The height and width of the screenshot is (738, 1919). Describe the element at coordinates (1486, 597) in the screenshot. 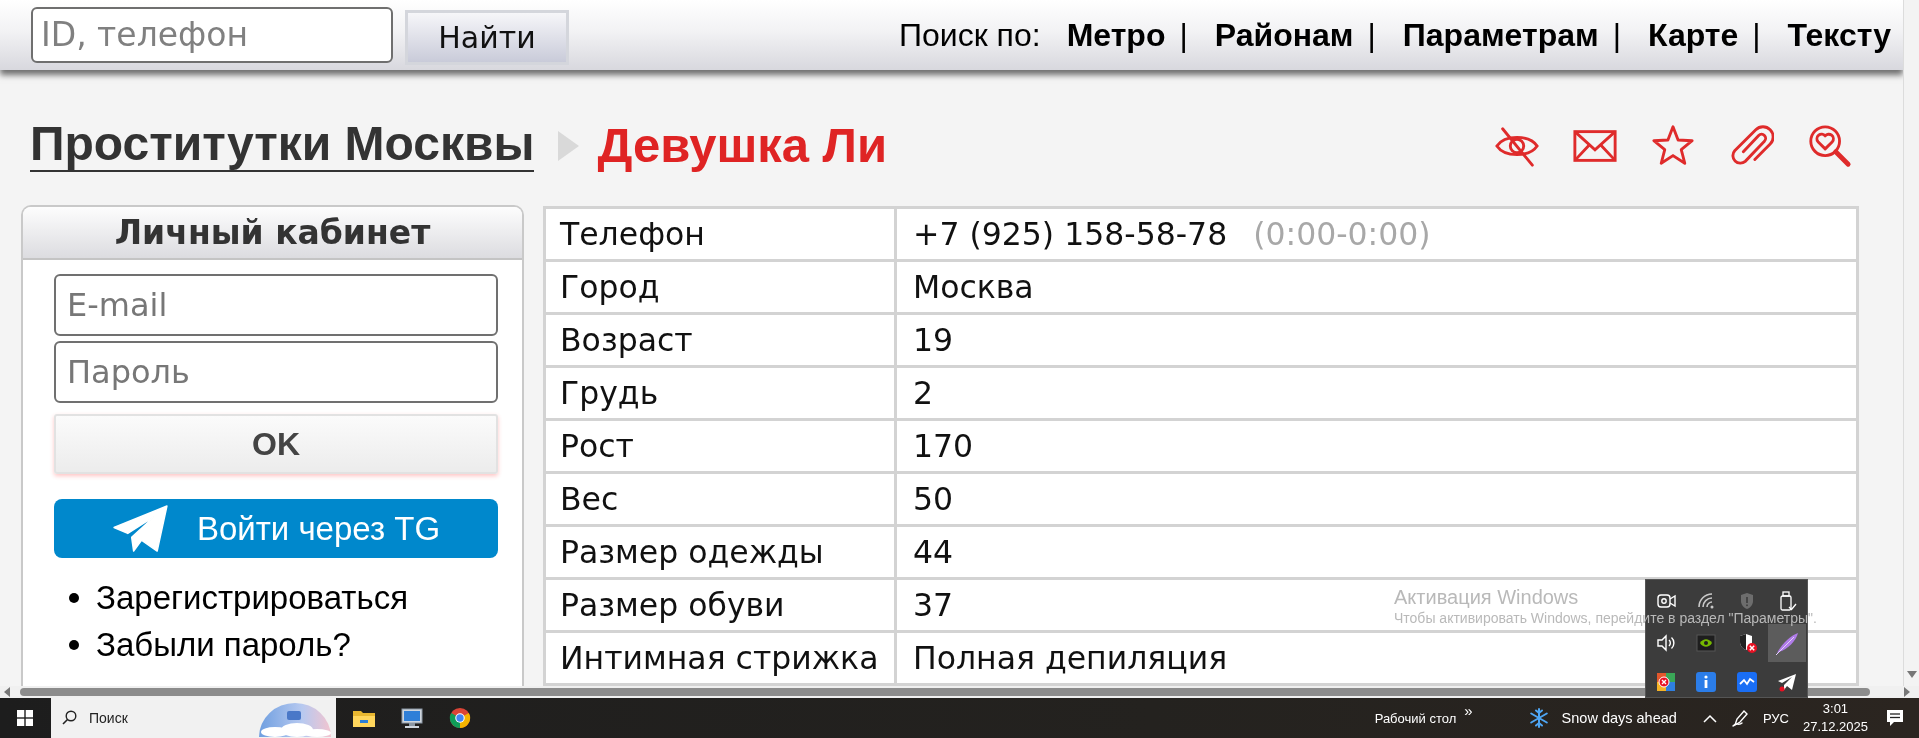

I see `activation-title: Активация Windows` at that location.